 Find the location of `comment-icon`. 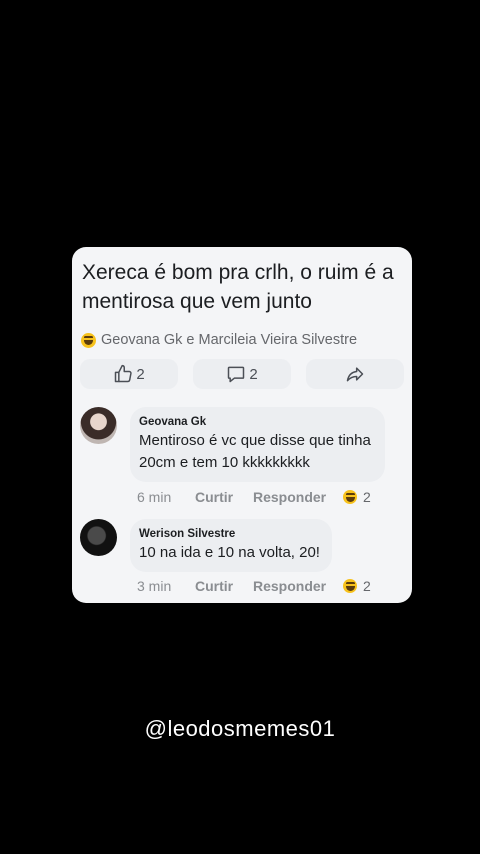

comment-icon is located at coordinates (236, 374).